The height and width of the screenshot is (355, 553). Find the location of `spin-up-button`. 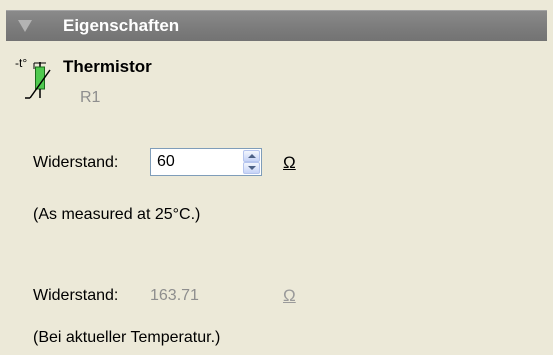

spin-up-button is located at coordinates (251, 156).